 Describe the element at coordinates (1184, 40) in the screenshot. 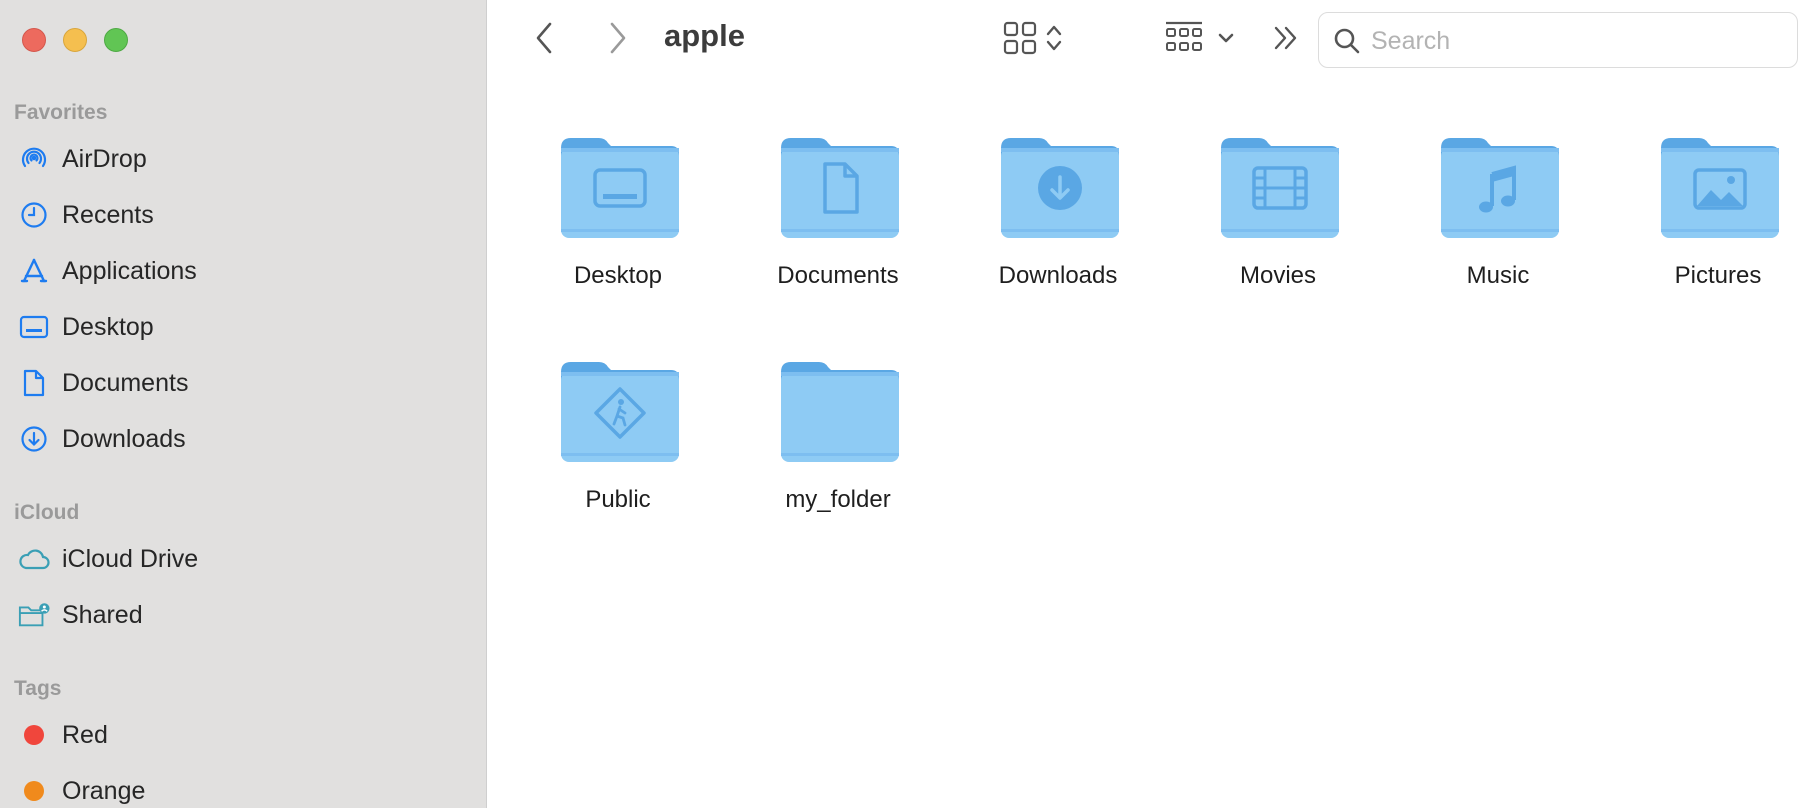

I see `group-grid-icon` at that location.